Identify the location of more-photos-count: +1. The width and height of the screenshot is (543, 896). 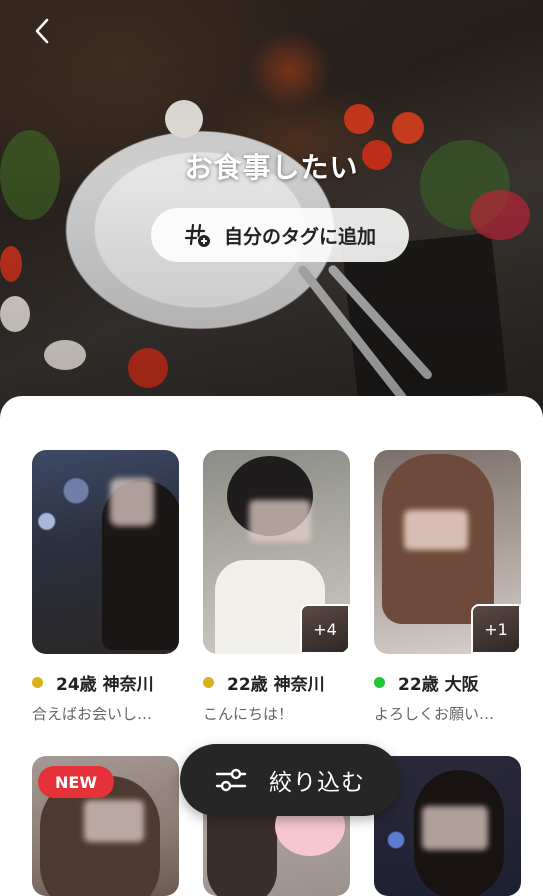
(496, 629).